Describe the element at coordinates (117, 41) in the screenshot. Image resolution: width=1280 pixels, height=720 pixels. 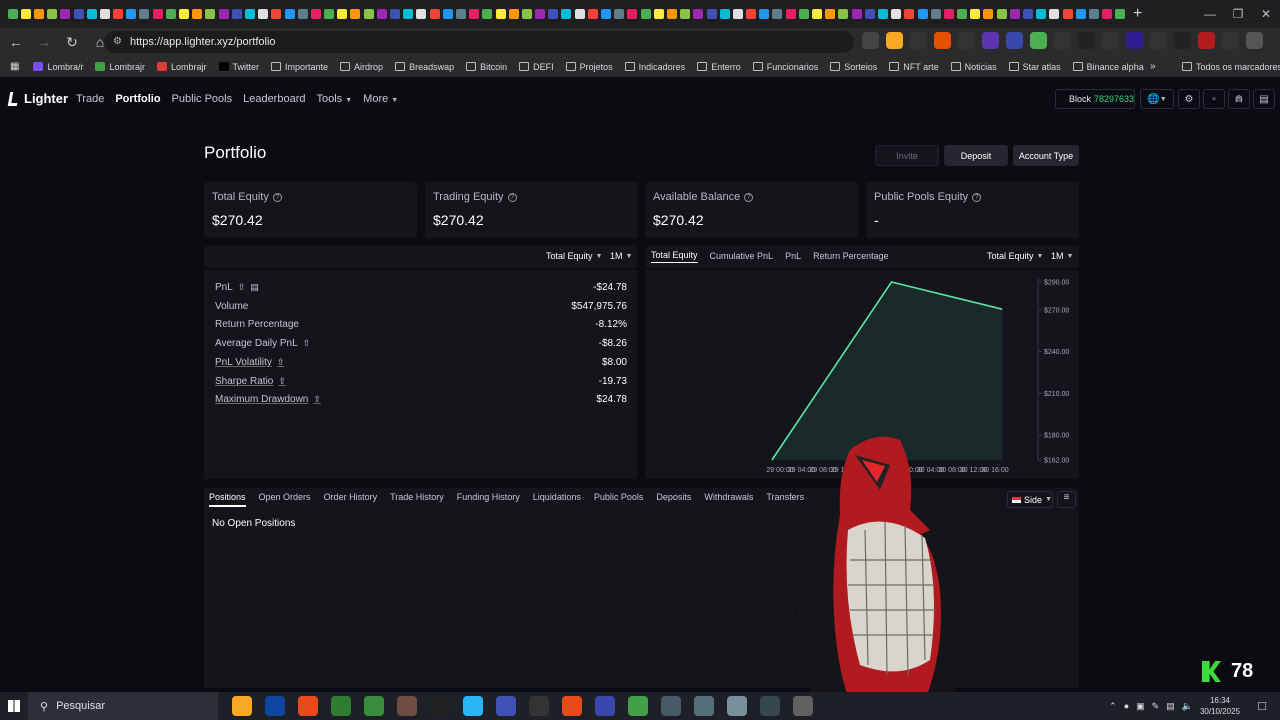
I see `site-info-icon: ⚙` at that location.